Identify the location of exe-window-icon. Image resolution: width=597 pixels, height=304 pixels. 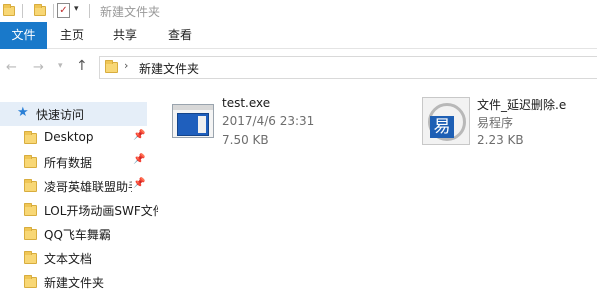
(193, 121).